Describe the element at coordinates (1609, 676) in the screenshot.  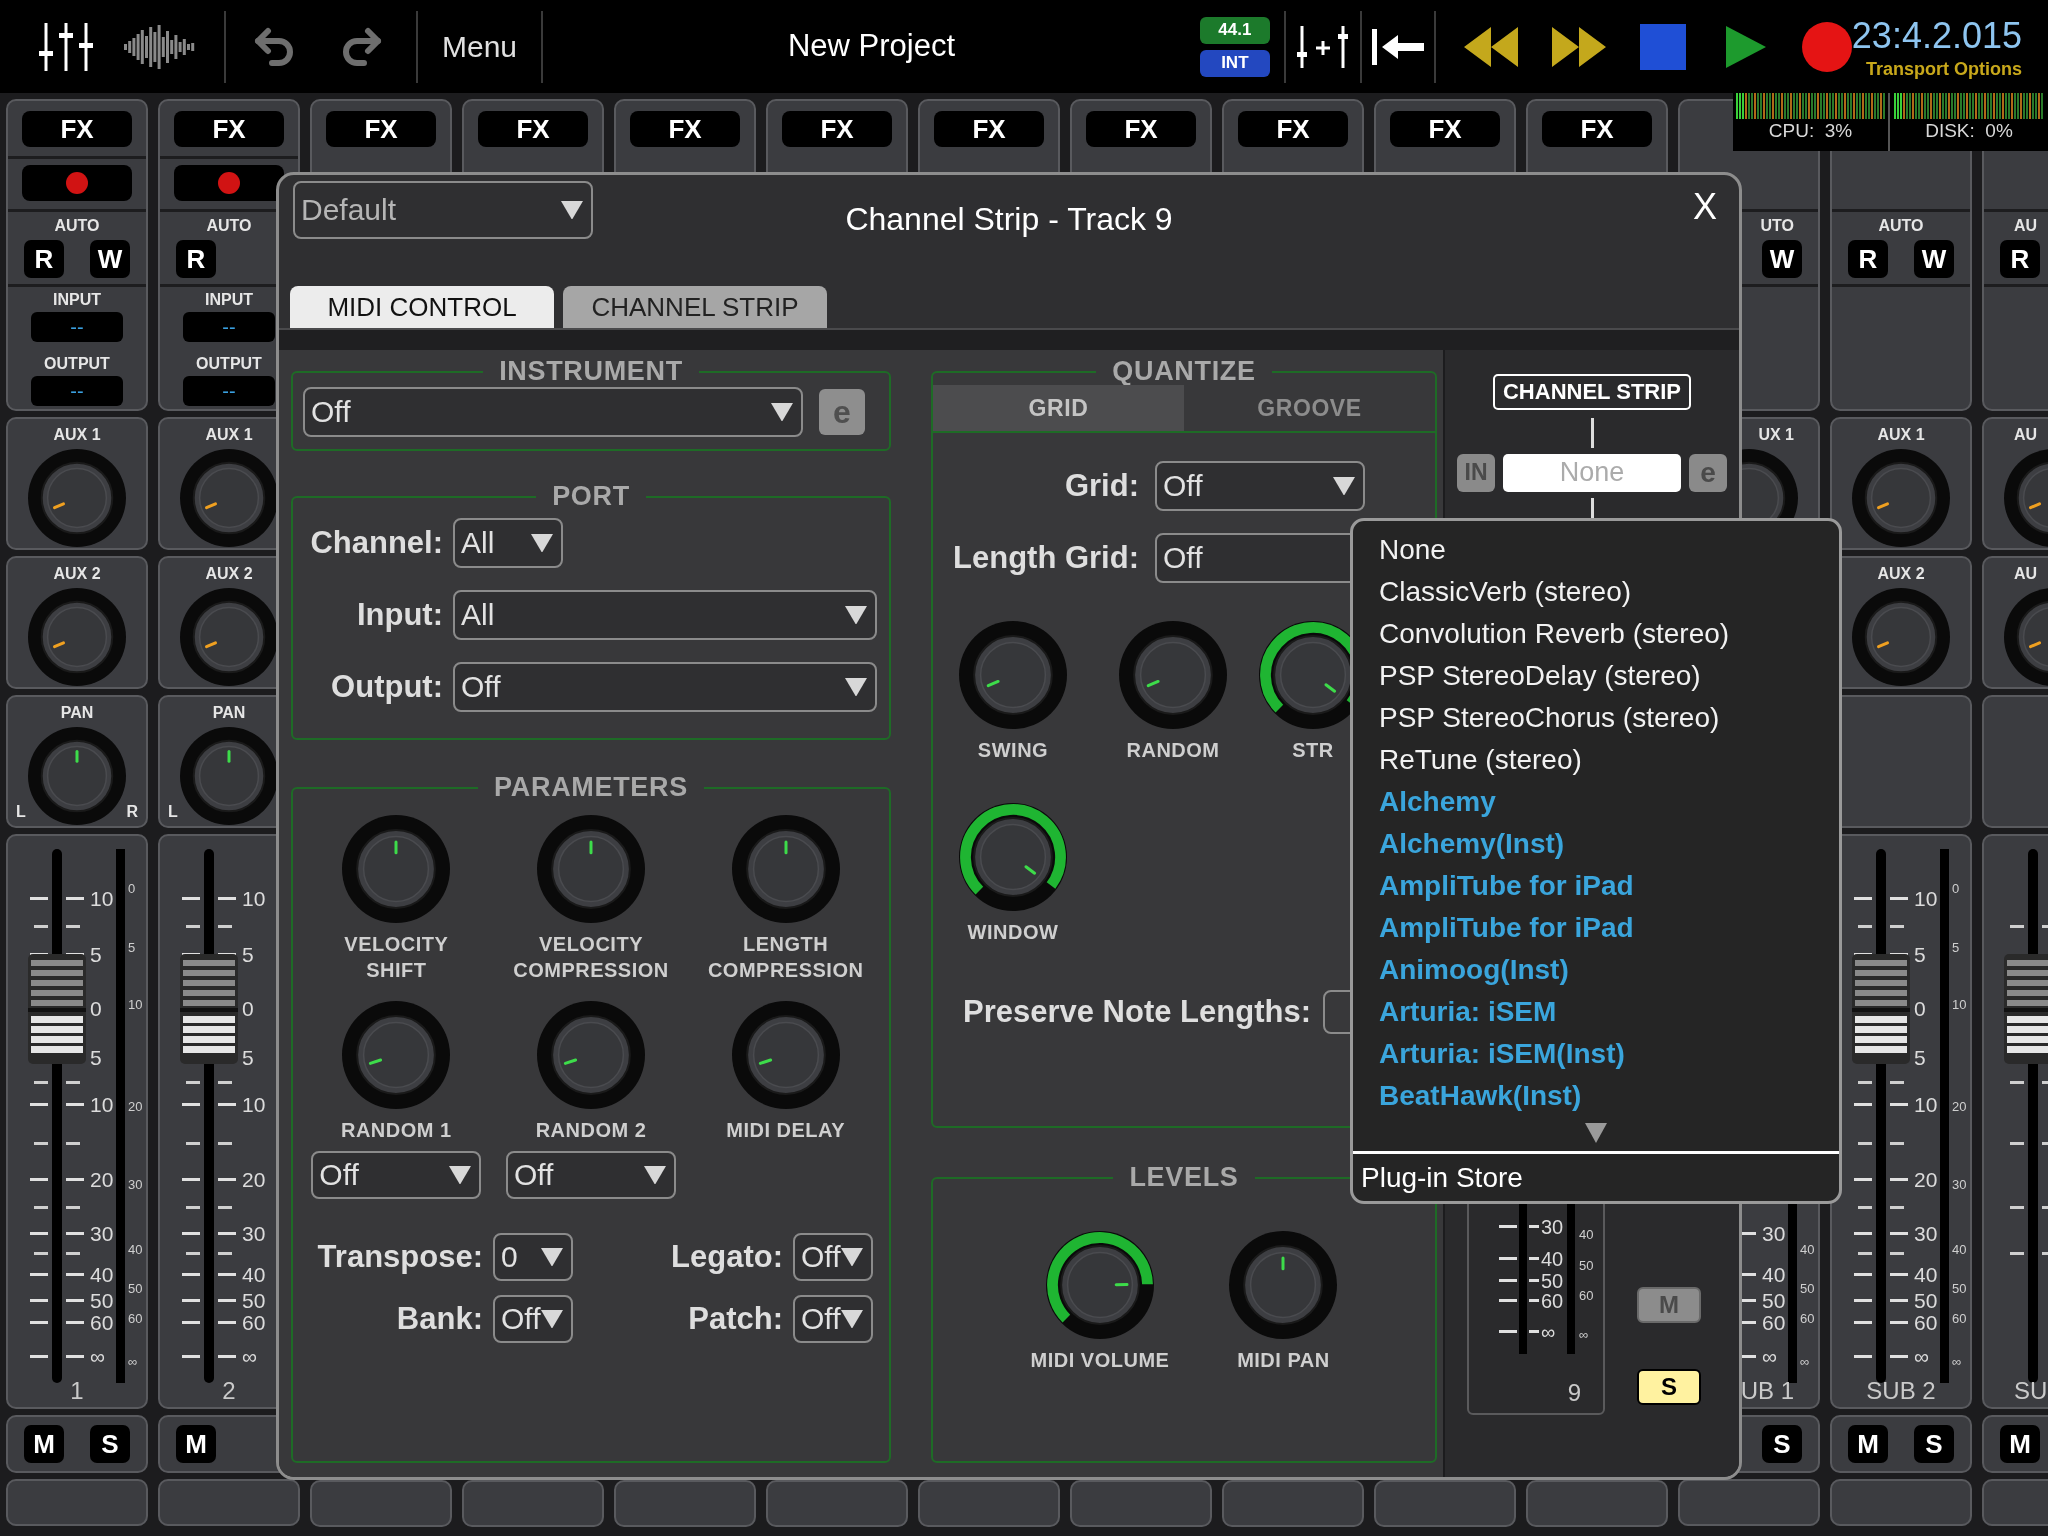
I see `menu-item: PSP StereoDelay (stereo)` at that location.